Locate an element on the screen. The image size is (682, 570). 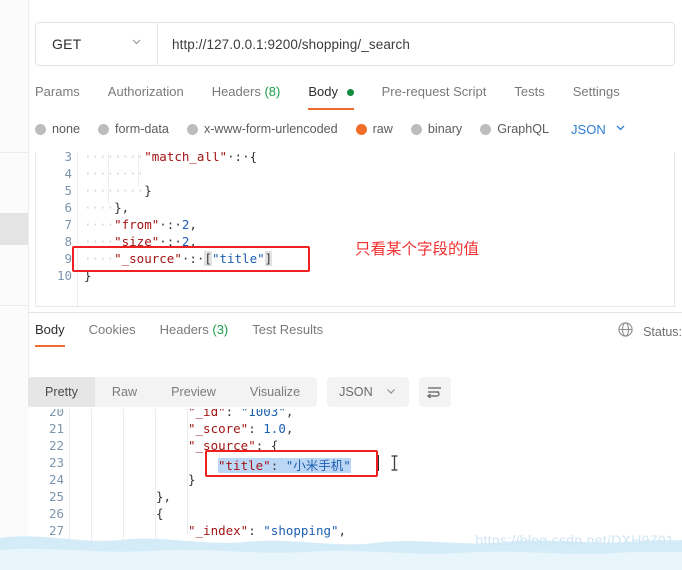
response-code-line: "_score": 1.0, is located at coordinates (241, 428).